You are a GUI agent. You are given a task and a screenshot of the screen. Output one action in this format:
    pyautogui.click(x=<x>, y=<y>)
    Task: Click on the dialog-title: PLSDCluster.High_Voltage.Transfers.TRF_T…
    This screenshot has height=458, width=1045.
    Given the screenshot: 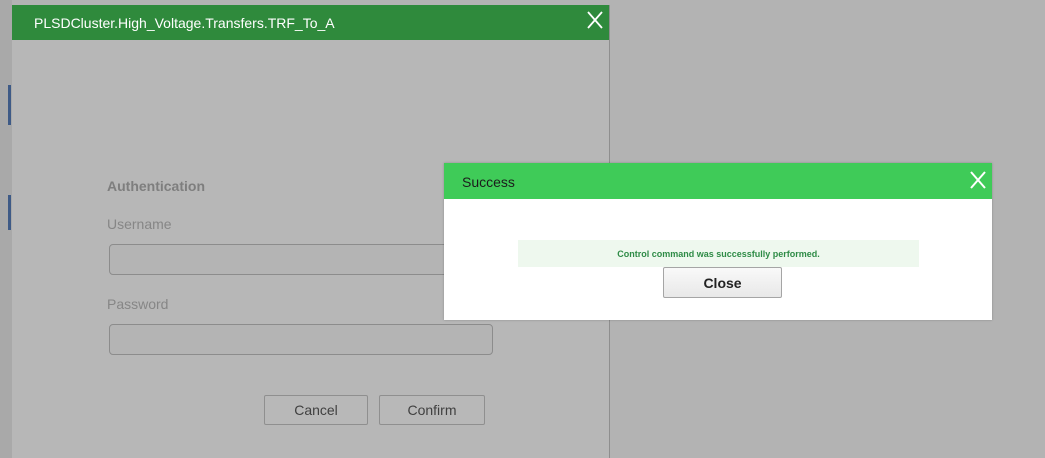 What is the action you would take?
    pyautogui.click(x=184, y=23)
    